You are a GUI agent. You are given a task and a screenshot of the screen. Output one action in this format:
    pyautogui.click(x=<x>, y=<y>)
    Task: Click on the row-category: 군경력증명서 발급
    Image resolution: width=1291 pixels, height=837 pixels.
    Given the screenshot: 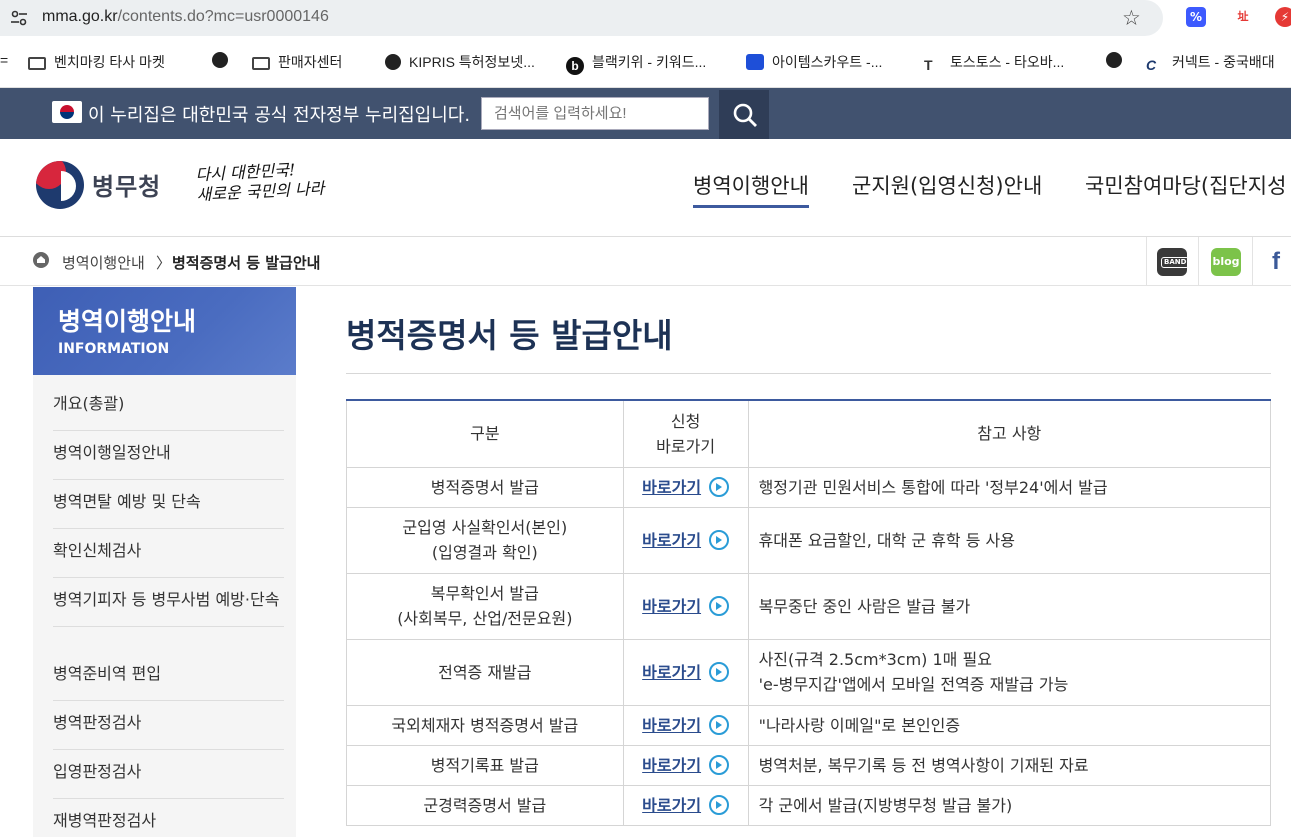 What is the action you would take?
    pyautogui.click(x=485, y=805)
    